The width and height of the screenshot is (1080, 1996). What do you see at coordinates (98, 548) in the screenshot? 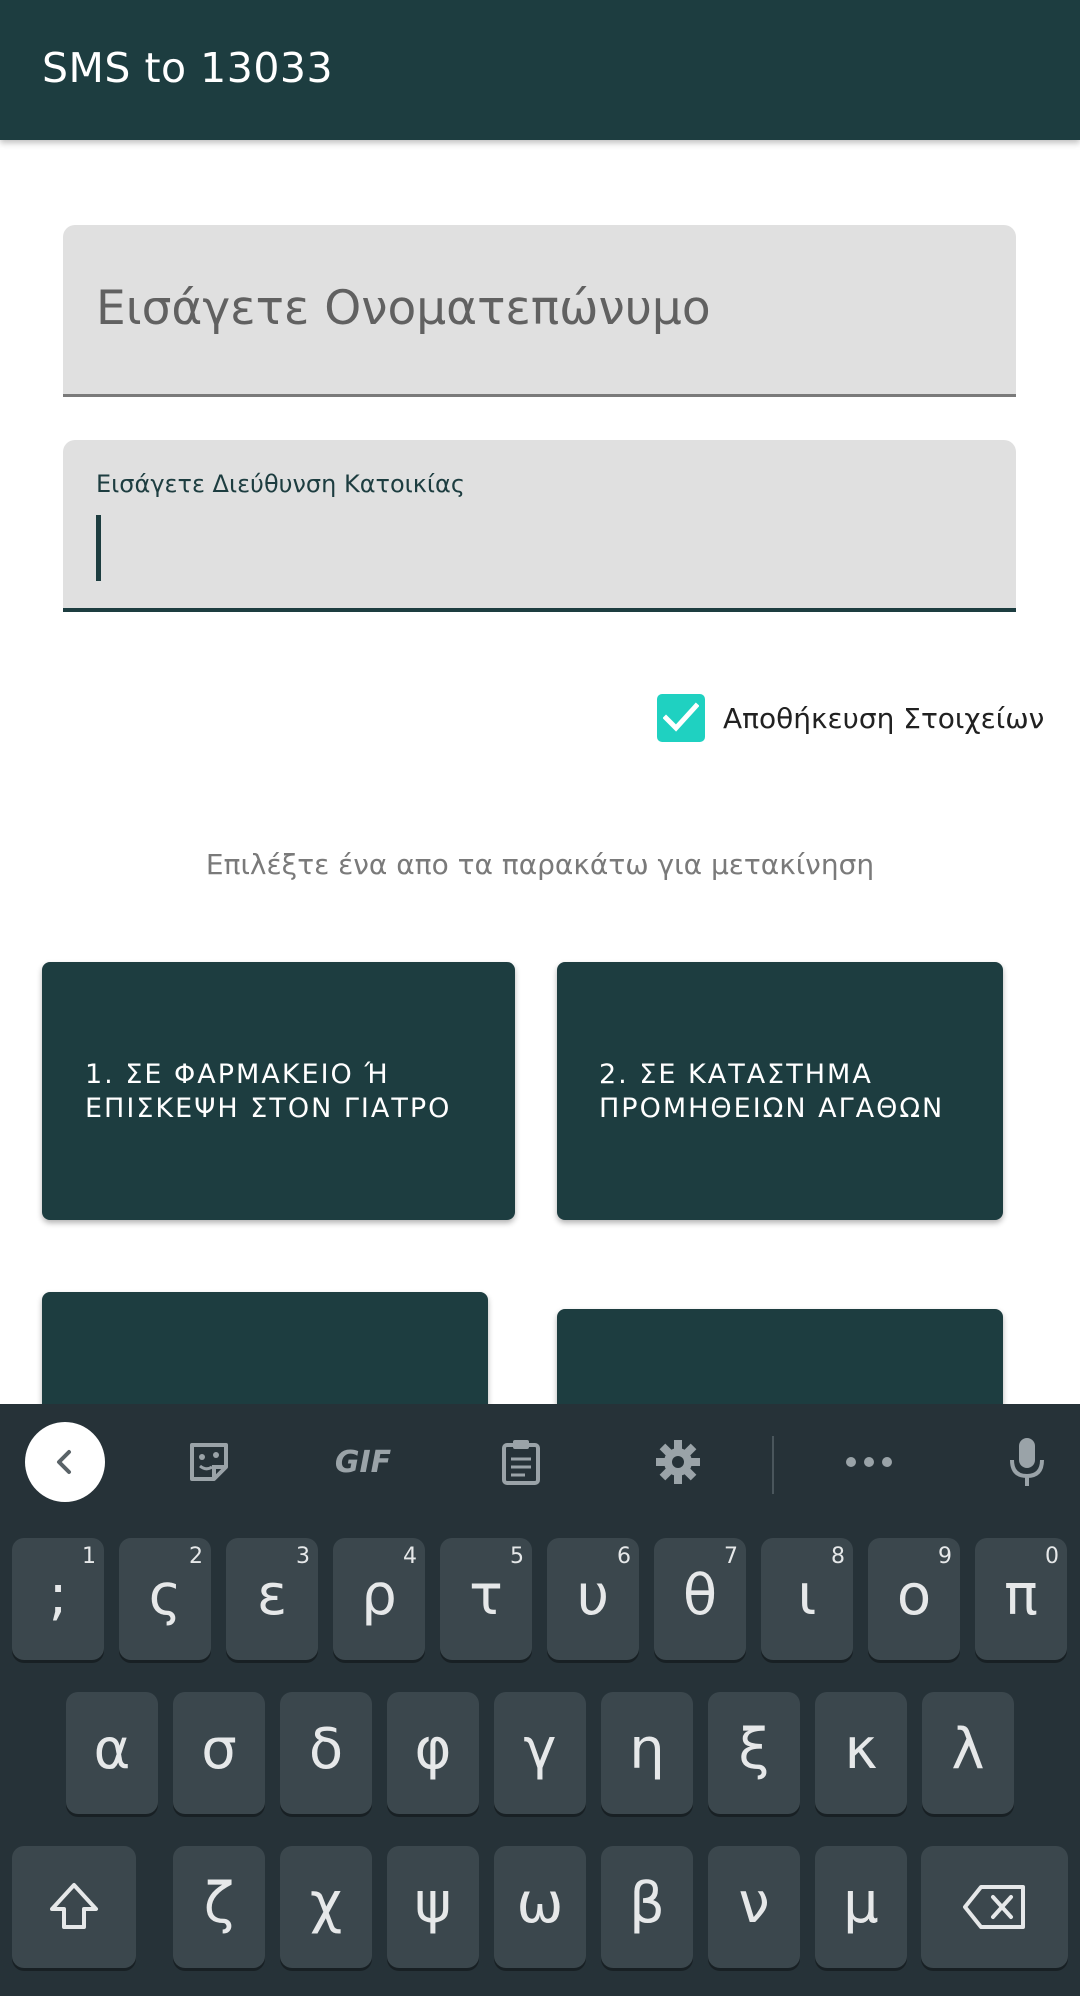
I see `text-cursor` at bounding box center [98, 548].